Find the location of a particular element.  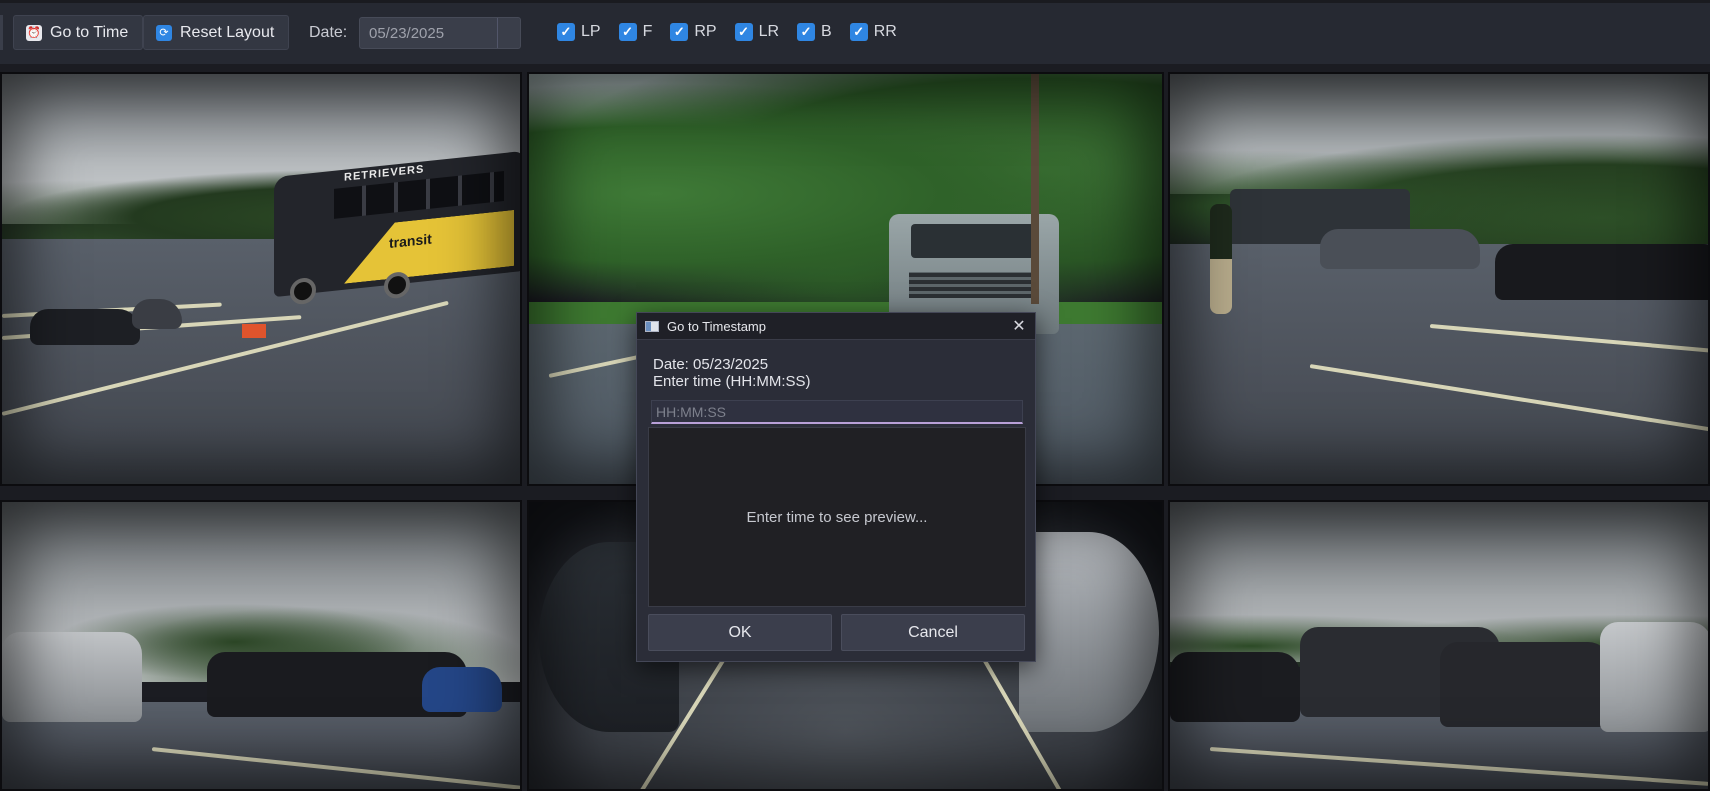

camera-toggle-label: B is located at coordinates (826, 31).